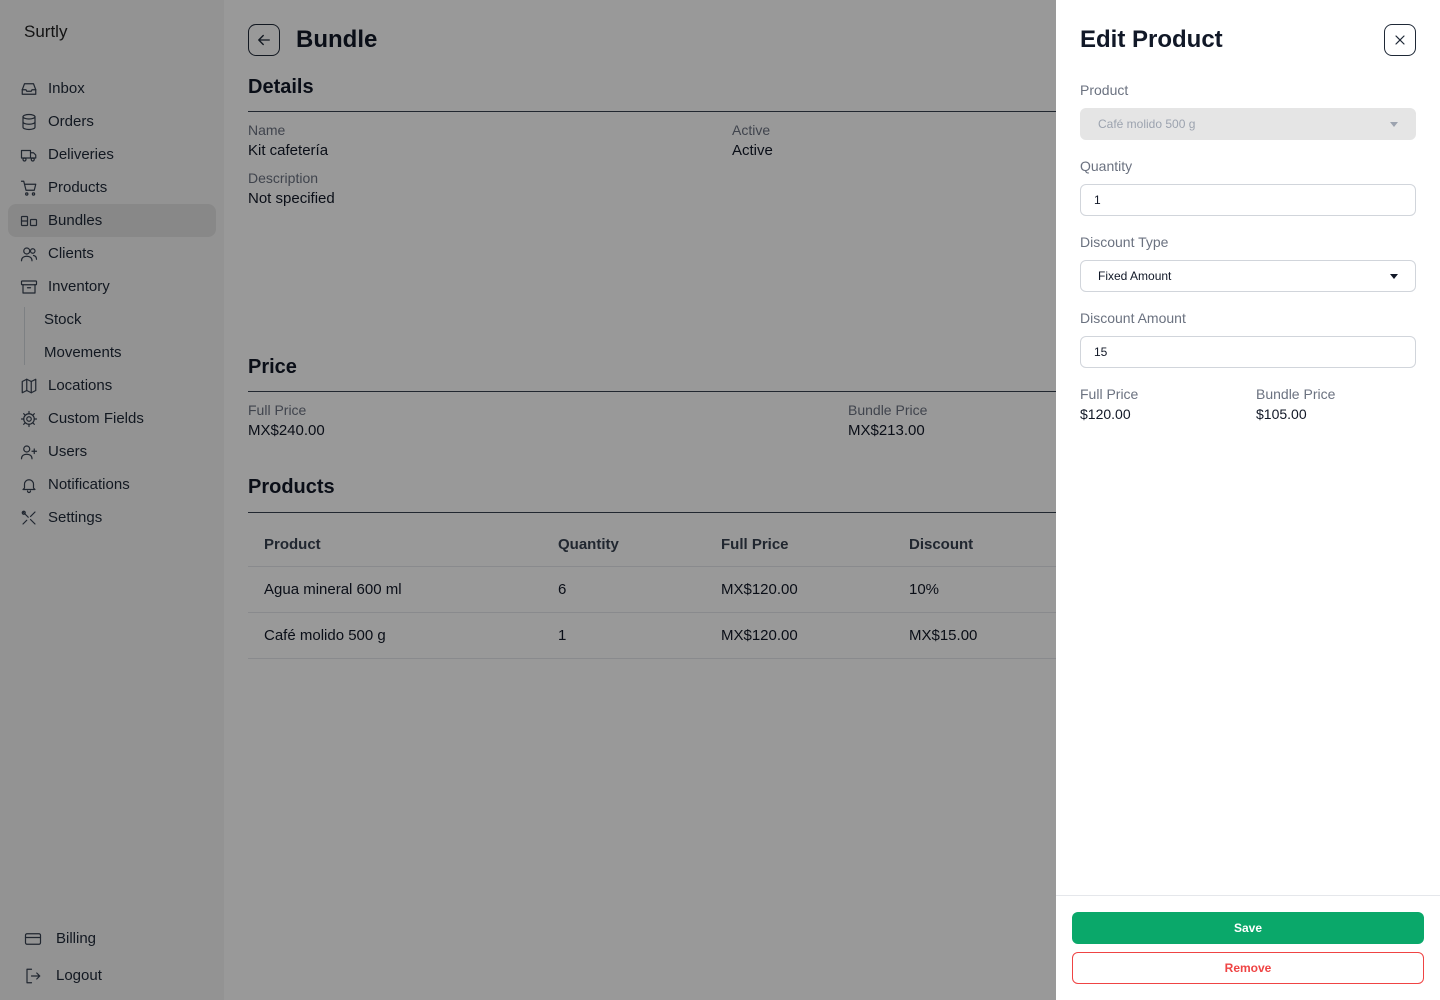 Image resolution: width=1440 pixels, height=1000 pixels. What do you see at coordinates (1248, 895) in the screenshot?
I see `footer-divider` at bounding box center [1248, 895].